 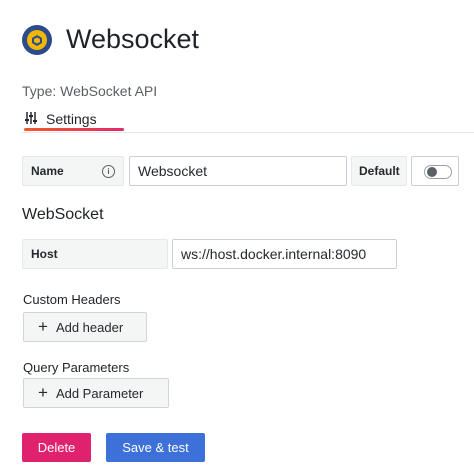 I want to click on add-parameter-label: Add Parameter, so click(x=99, y=393).